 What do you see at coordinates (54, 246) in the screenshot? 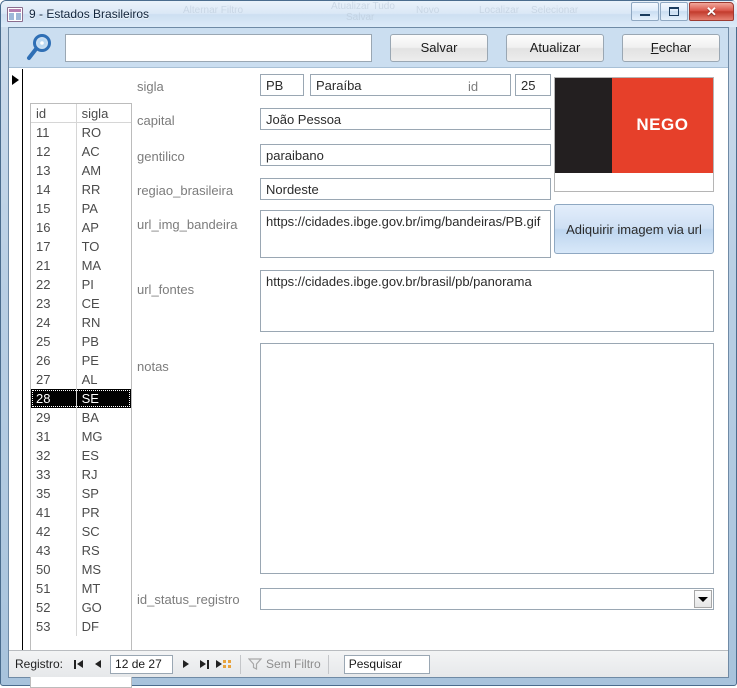
I see `cell-id: 17` at bounding box center [54, 246].